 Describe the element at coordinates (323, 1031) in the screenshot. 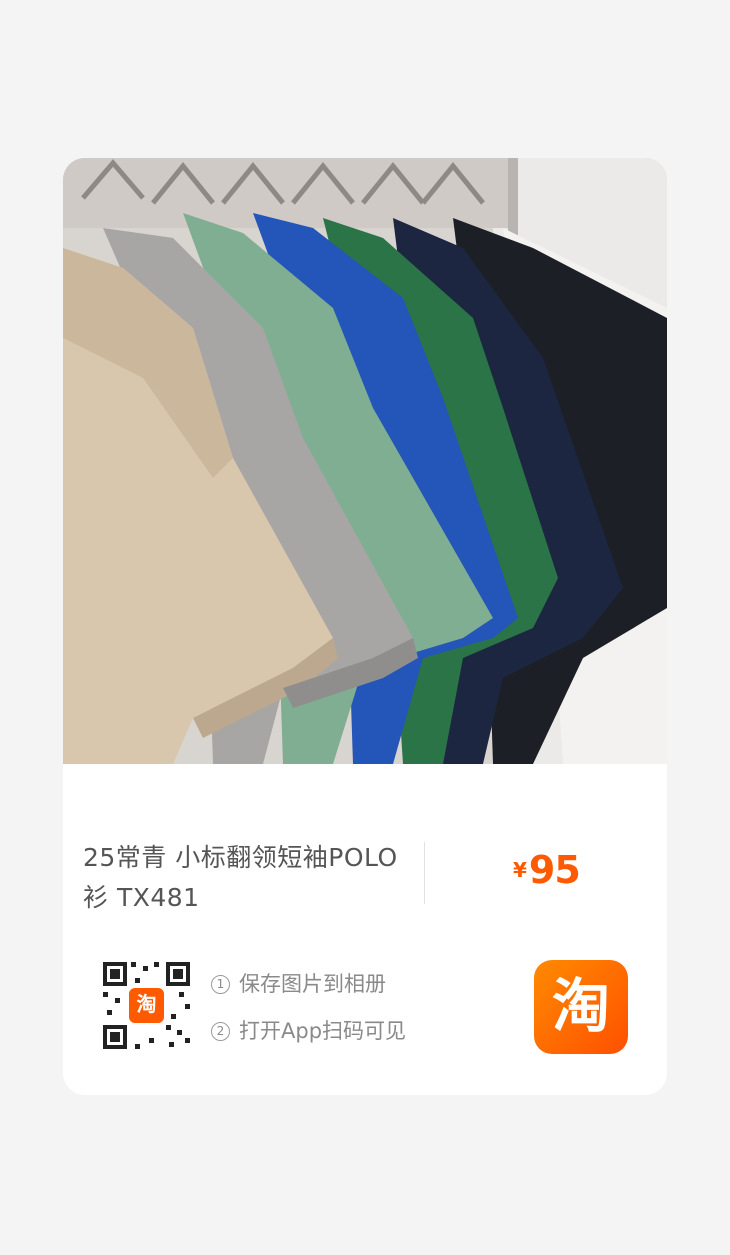

I see `step-2-text: 打开App扫码可见` at that location.